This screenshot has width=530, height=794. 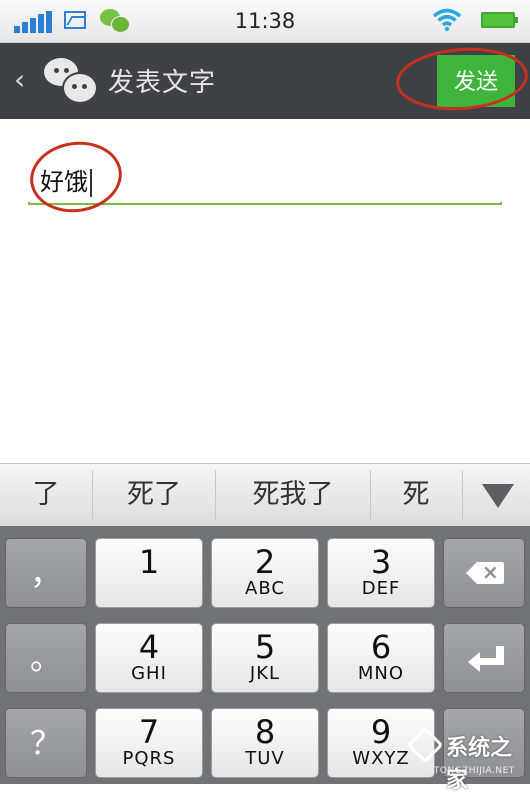 What do you see at coordinates (76, 177) in the screenshot?
I see `annotation-circle-input` at bounding box center [76, 177].